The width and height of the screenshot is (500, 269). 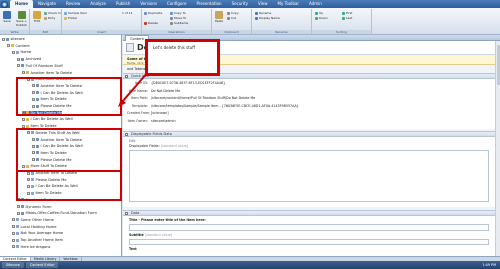 What do you see at coordinates (138, 90) in the screenshot?
I see `quick-info-key: Item Name:` at bounding box center [138, 90].